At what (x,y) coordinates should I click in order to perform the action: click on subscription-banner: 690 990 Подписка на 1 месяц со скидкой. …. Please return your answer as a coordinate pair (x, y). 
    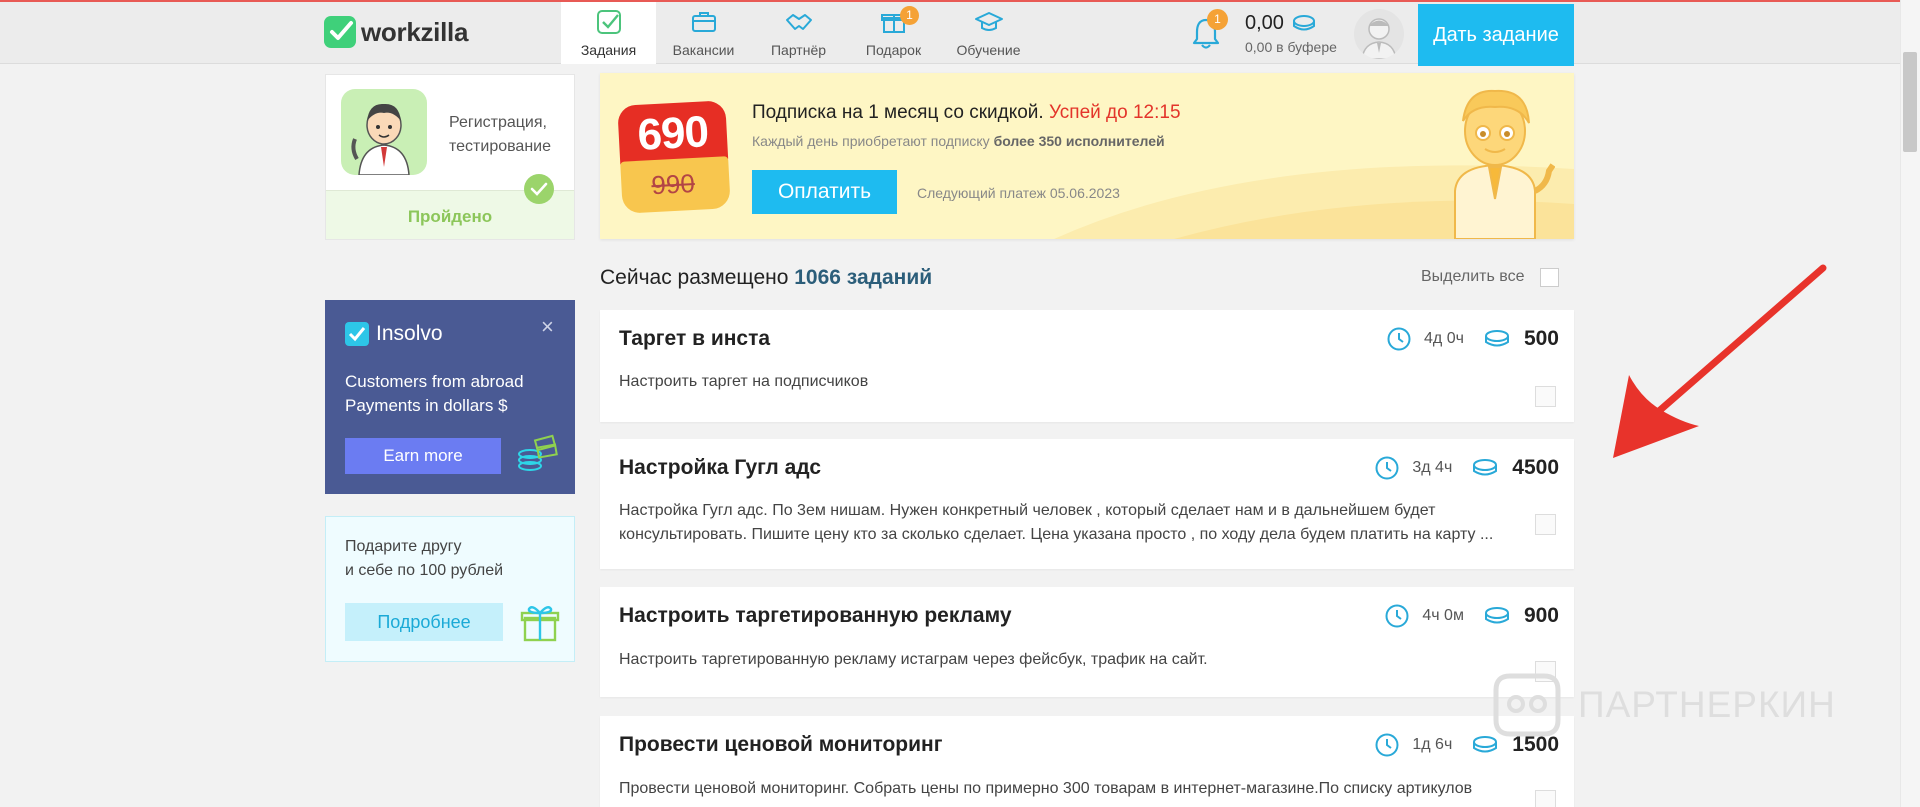
    Looking at the image, I should click on (1087, 156).